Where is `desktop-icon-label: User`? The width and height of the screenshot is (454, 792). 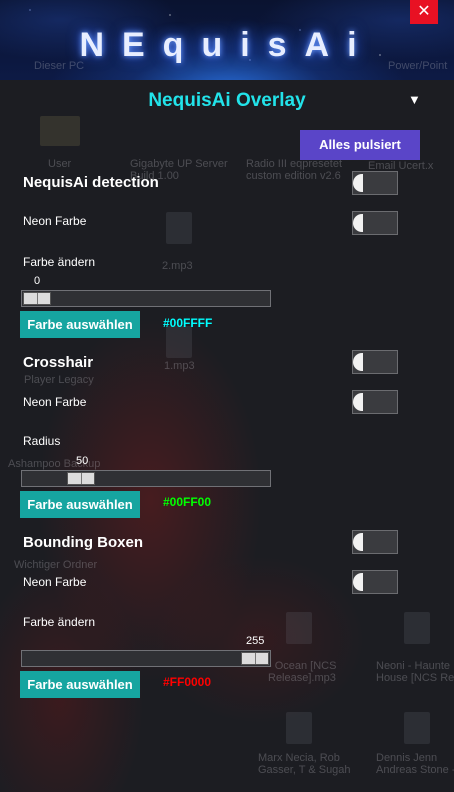
desktop-icon-label: User is located at coordinates (60, 164).